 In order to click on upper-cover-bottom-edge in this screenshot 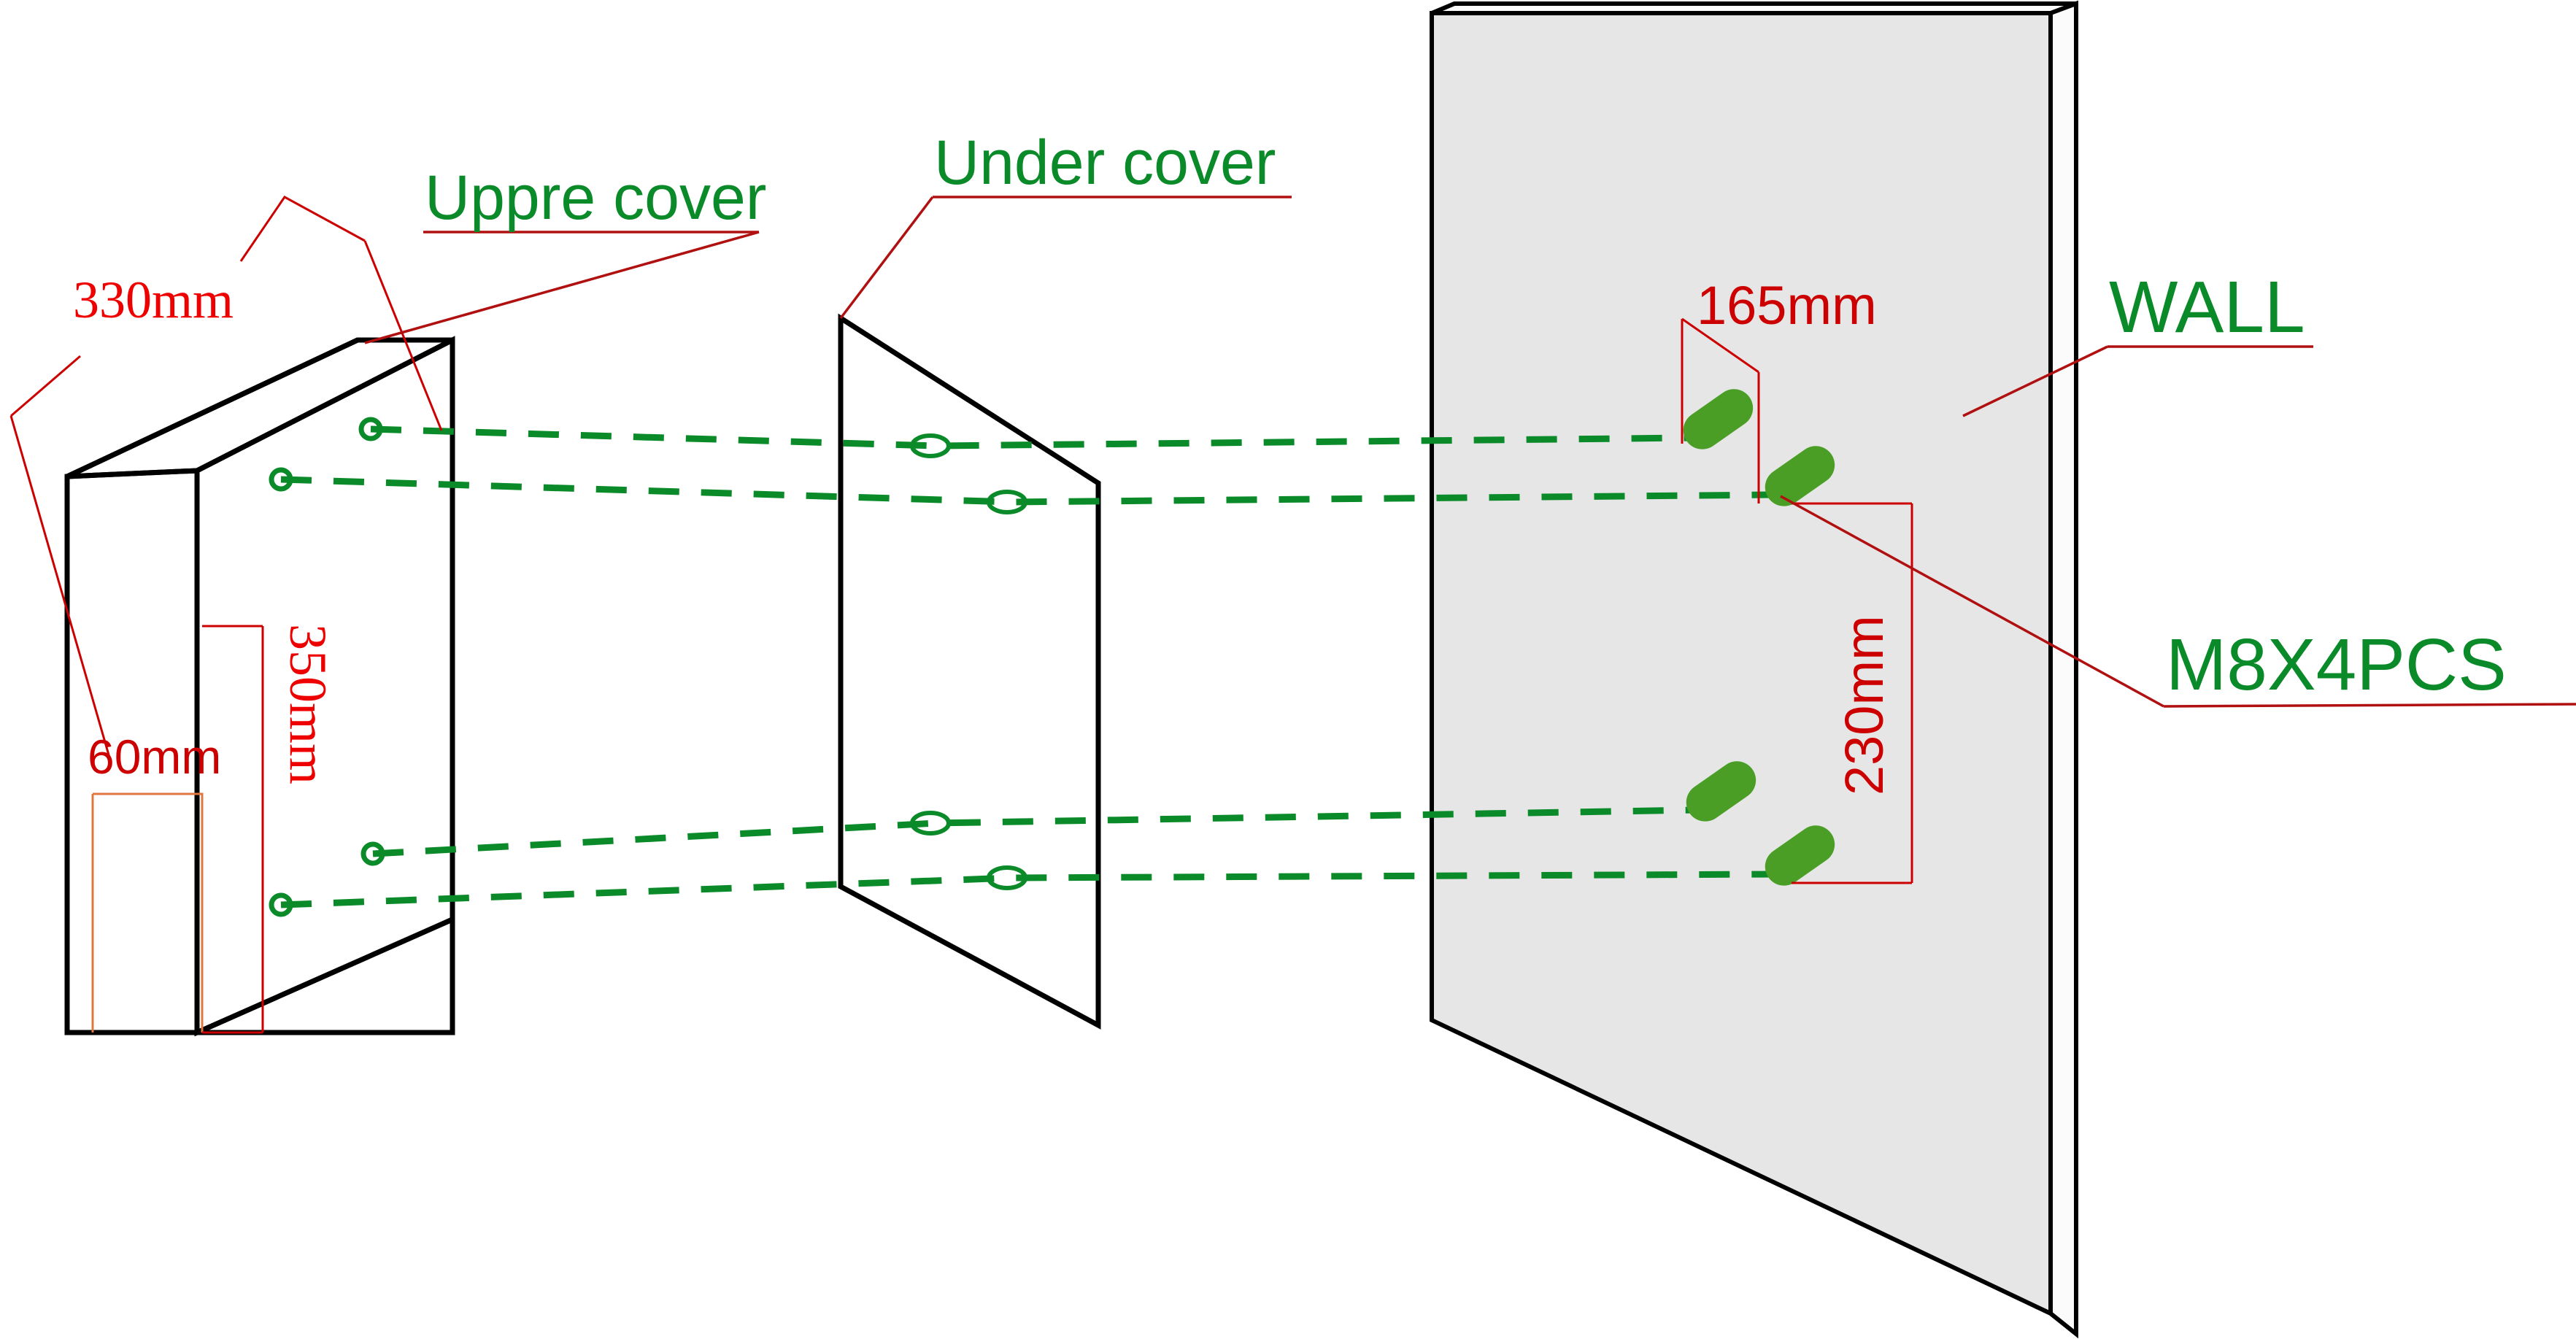, I will do `click(260, 976)`.